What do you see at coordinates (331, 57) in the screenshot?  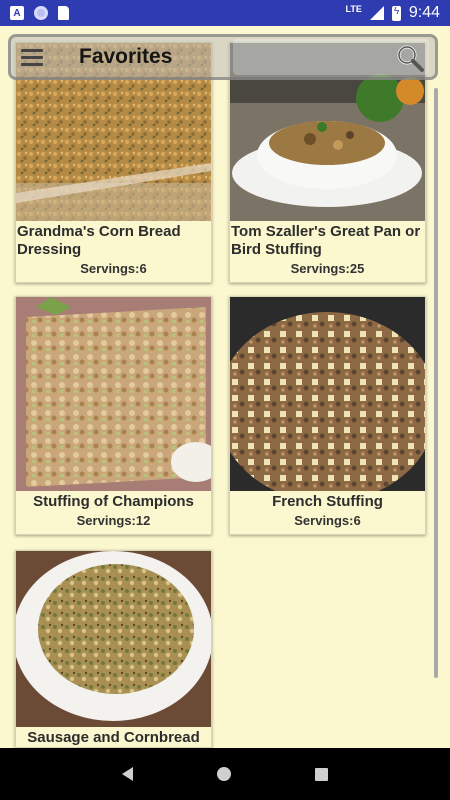 I see `search-bar` at bounding box center [331, 57].